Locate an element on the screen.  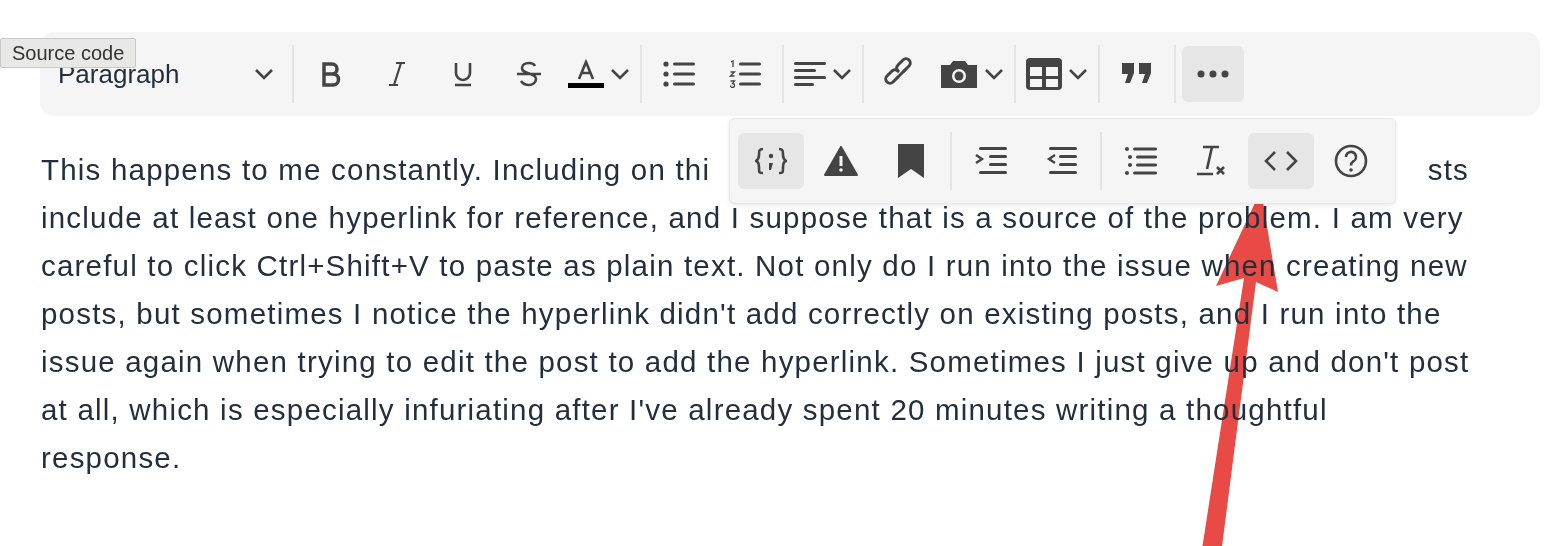
indent-icon is located at coordinates (991, 161).